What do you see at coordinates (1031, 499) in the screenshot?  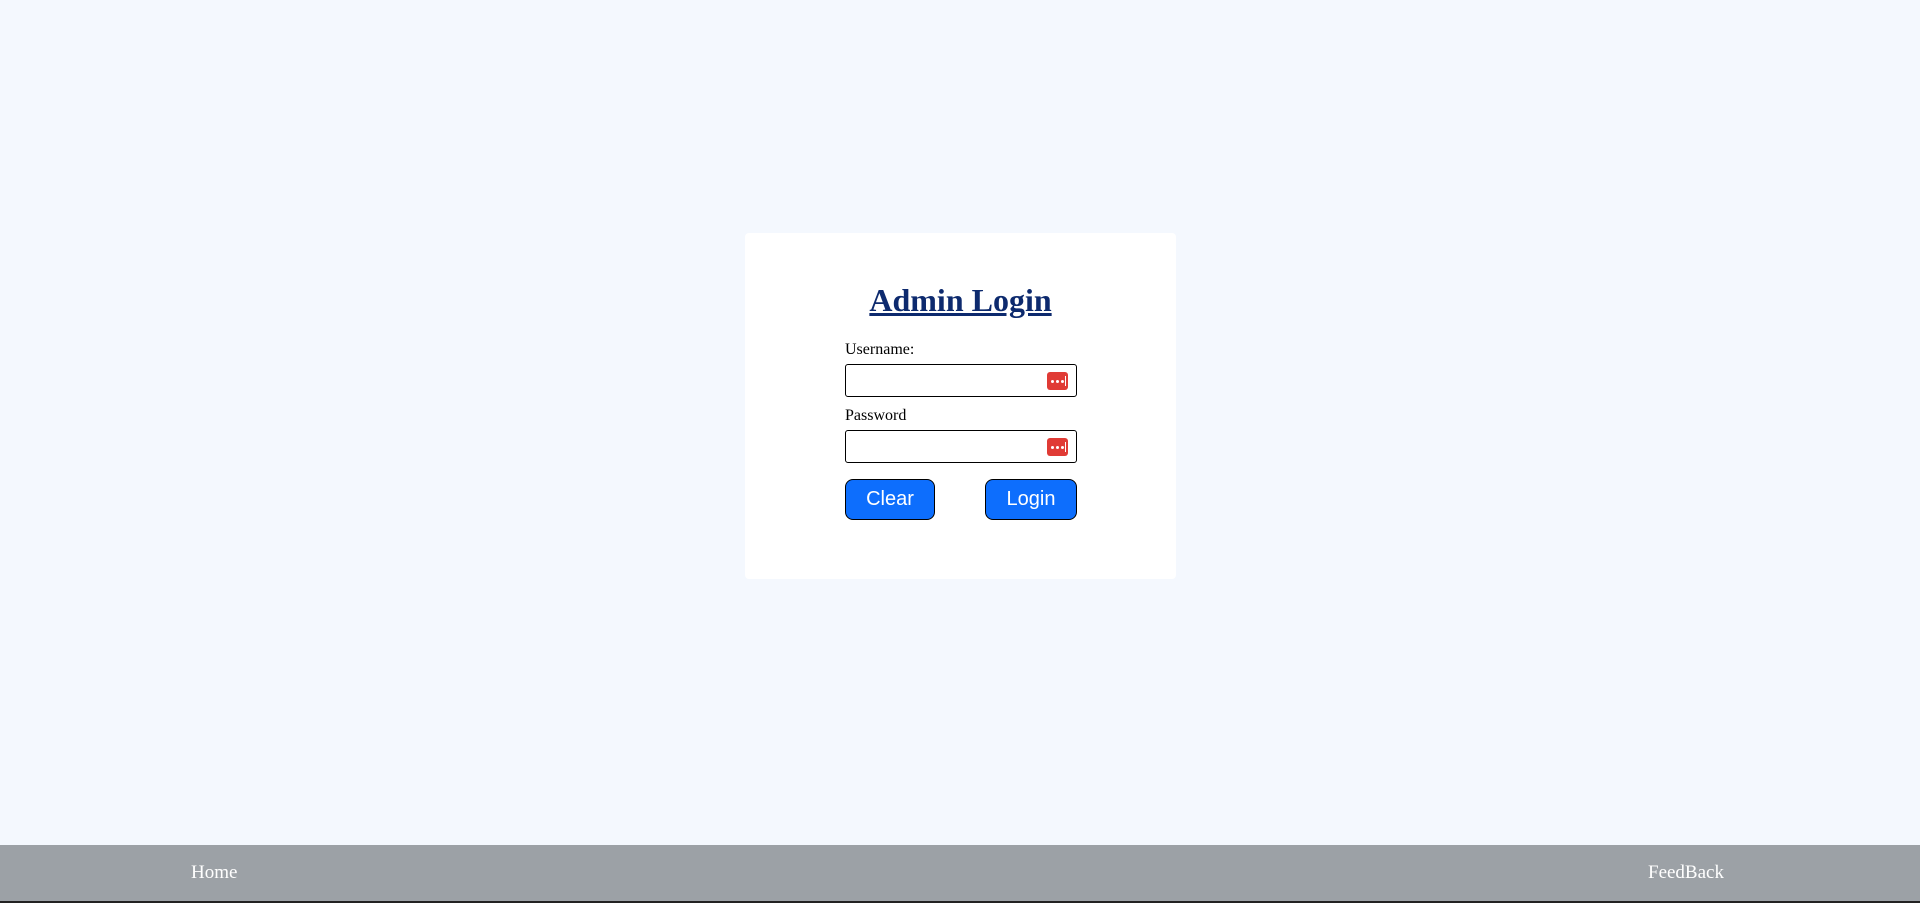 I see `login-button: Login` at bounding box center [1031, 499].